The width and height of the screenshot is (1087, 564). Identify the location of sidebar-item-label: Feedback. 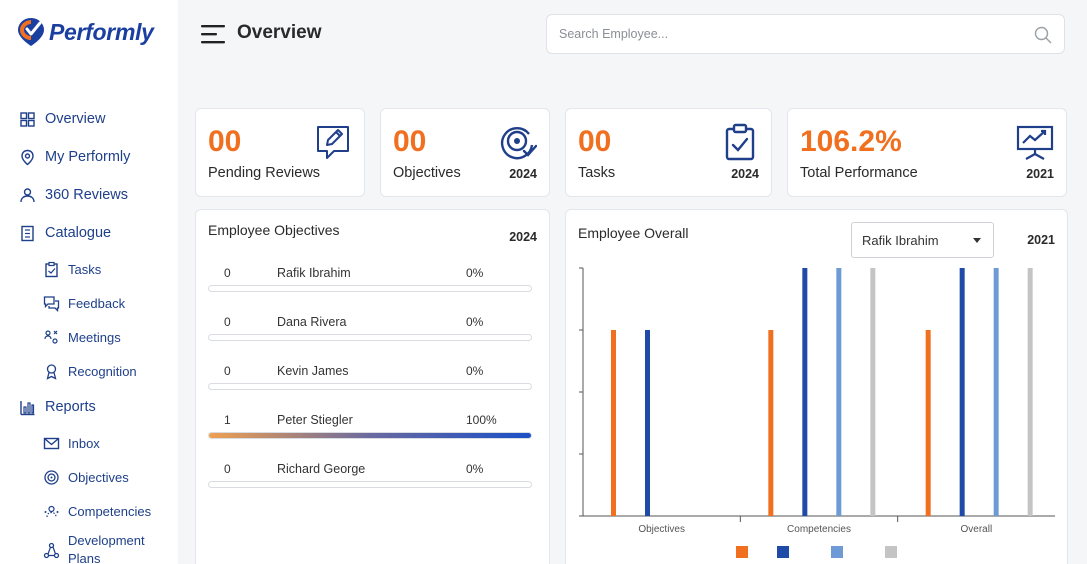
(97, 303).